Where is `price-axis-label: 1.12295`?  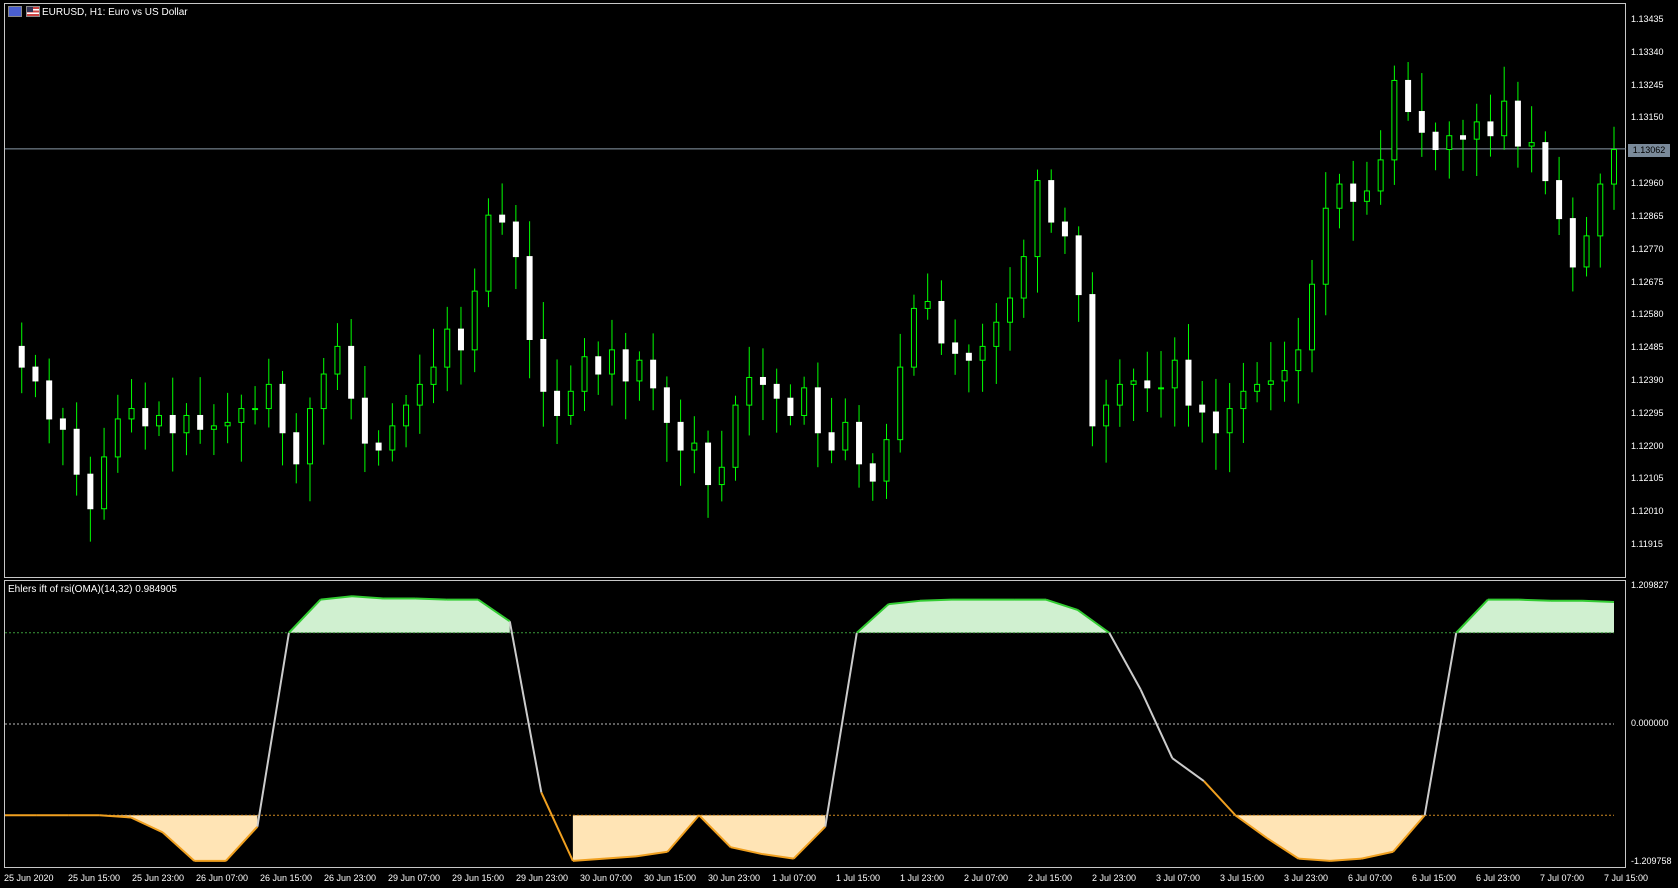 price-axis-label: 1.12295 is located at coordinates (1647, 412).